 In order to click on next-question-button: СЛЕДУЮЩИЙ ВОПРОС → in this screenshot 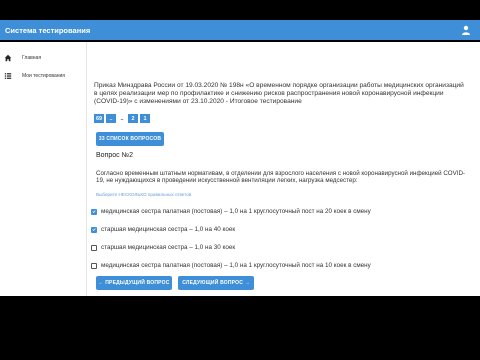, I will do `click(216, 283)`.